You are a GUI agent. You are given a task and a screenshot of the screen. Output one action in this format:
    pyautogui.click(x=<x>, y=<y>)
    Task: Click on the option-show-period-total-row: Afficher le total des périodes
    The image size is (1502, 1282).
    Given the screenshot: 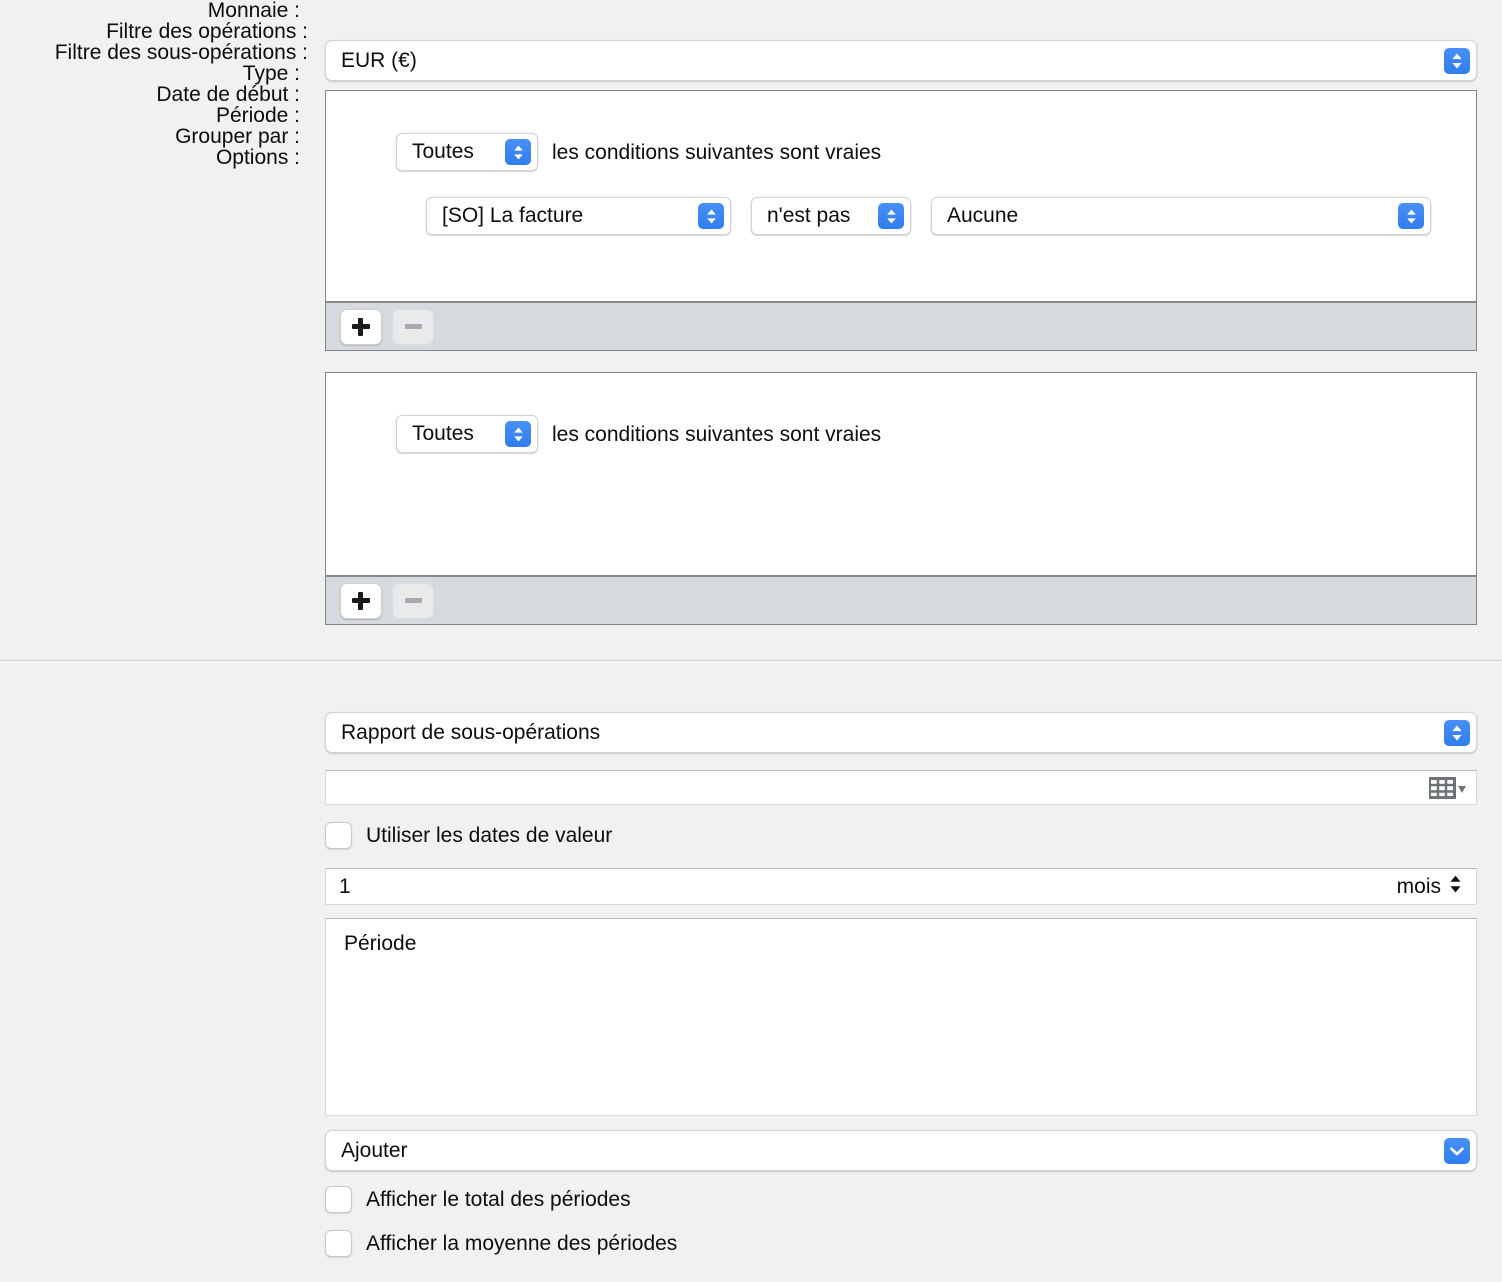 What is the action you would take?
    pyautogui.click(x=478, y=1199)
    